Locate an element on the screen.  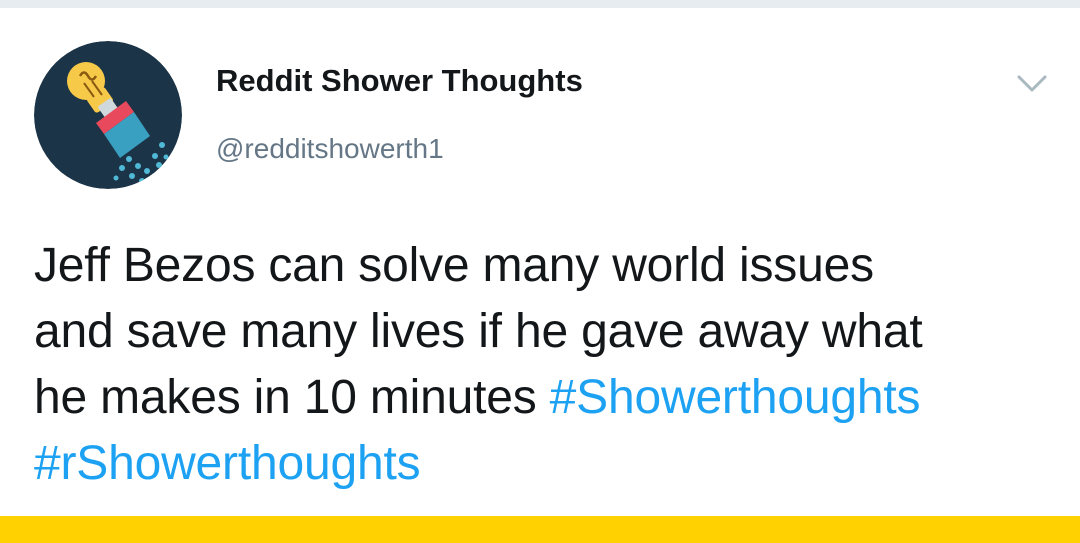
tweet-menu-button is located at coordinates (1032, 83).